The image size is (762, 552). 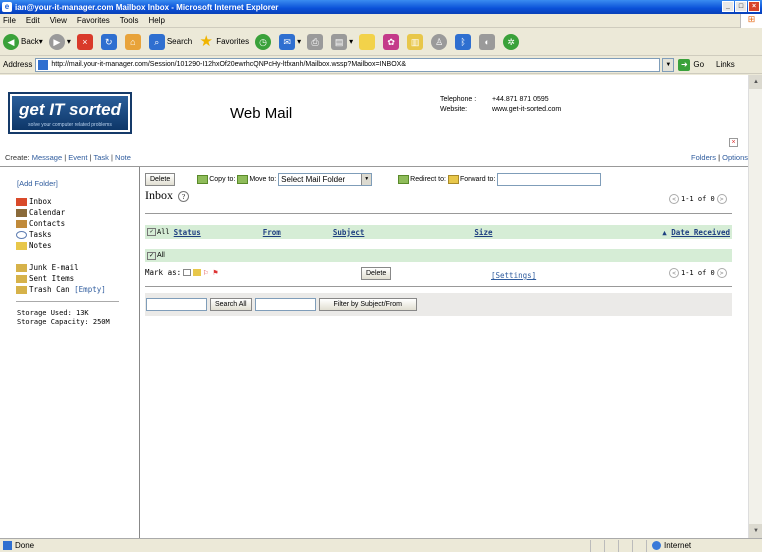 I want to click on filter-input, so click(x=285, y=304).